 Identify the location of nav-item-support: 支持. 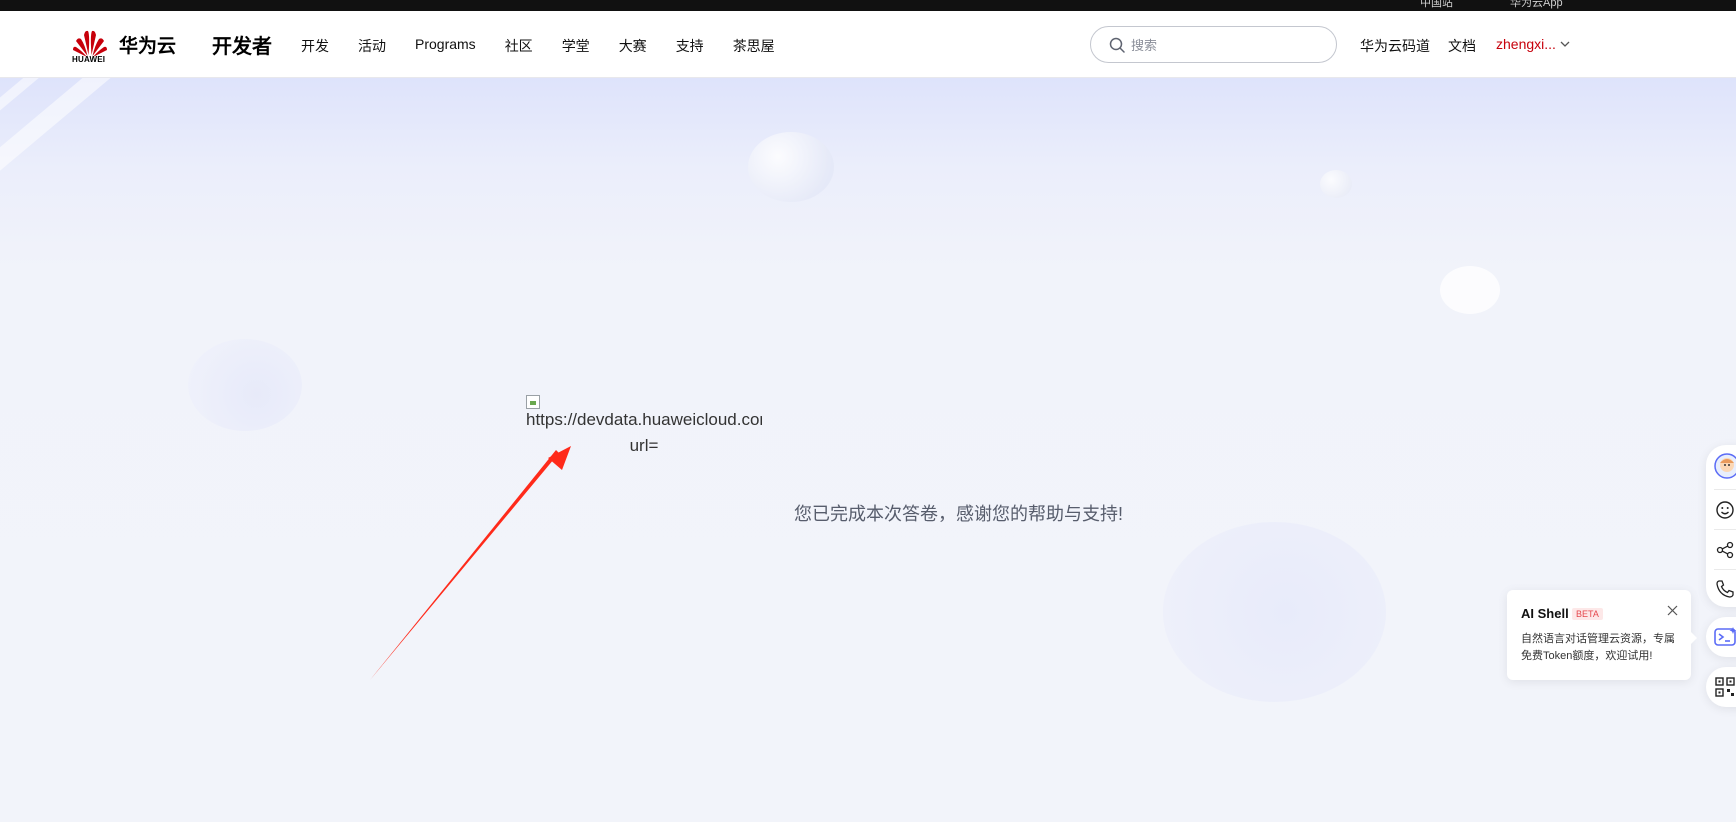
(690, 46).